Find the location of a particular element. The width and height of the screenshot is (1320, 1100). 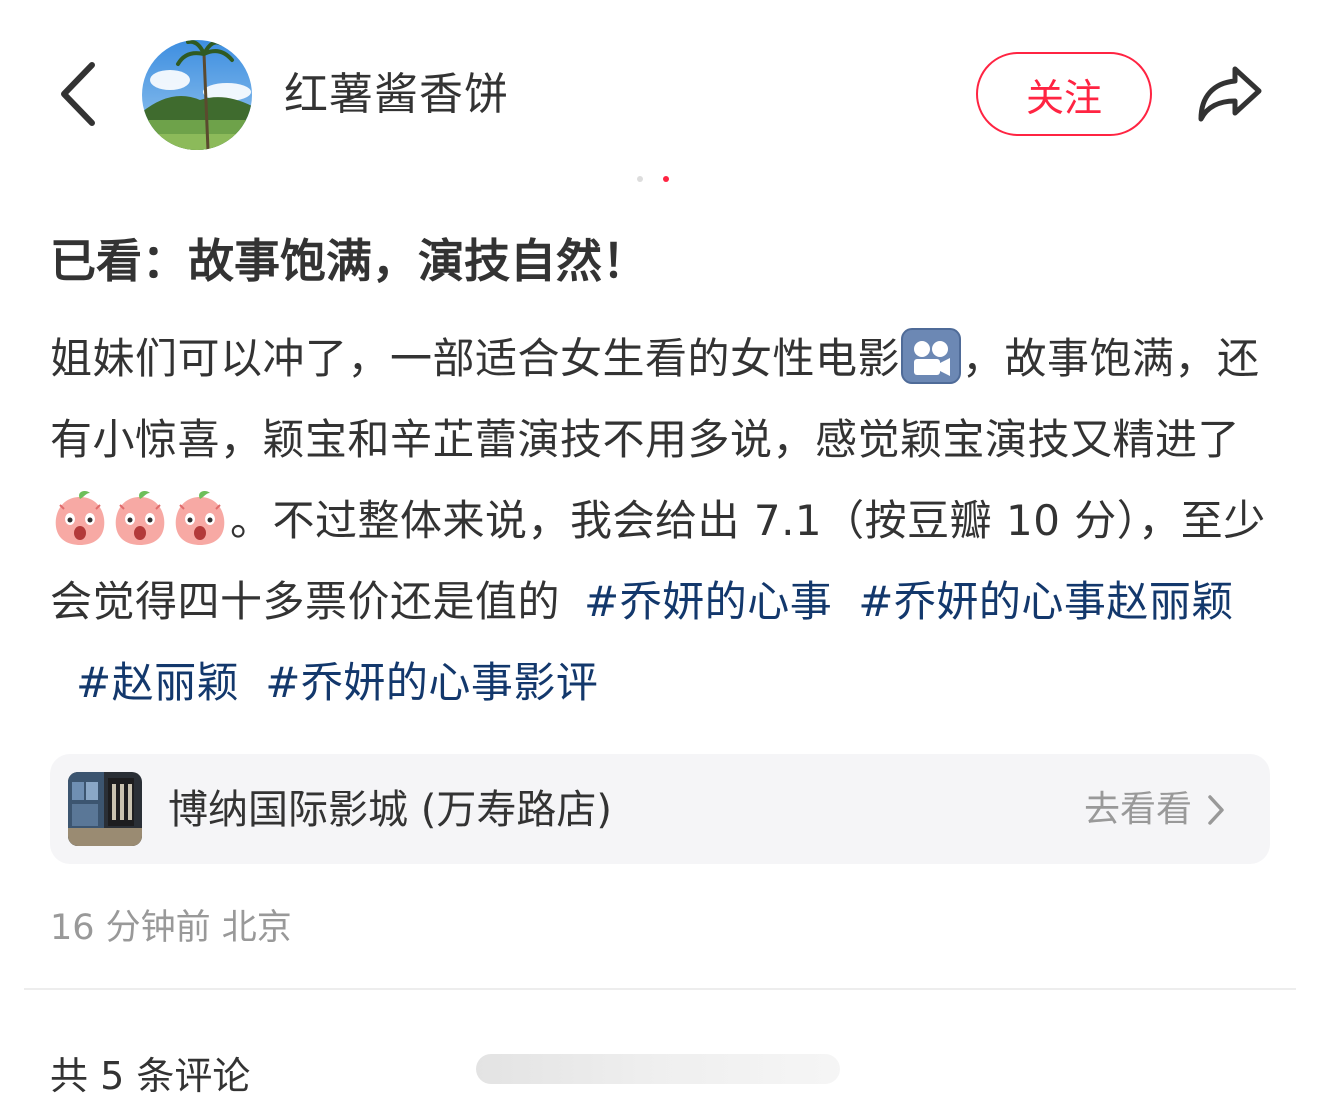

hashtag-link: #乔妍的心事影评 is located at coordinates (431, 682).